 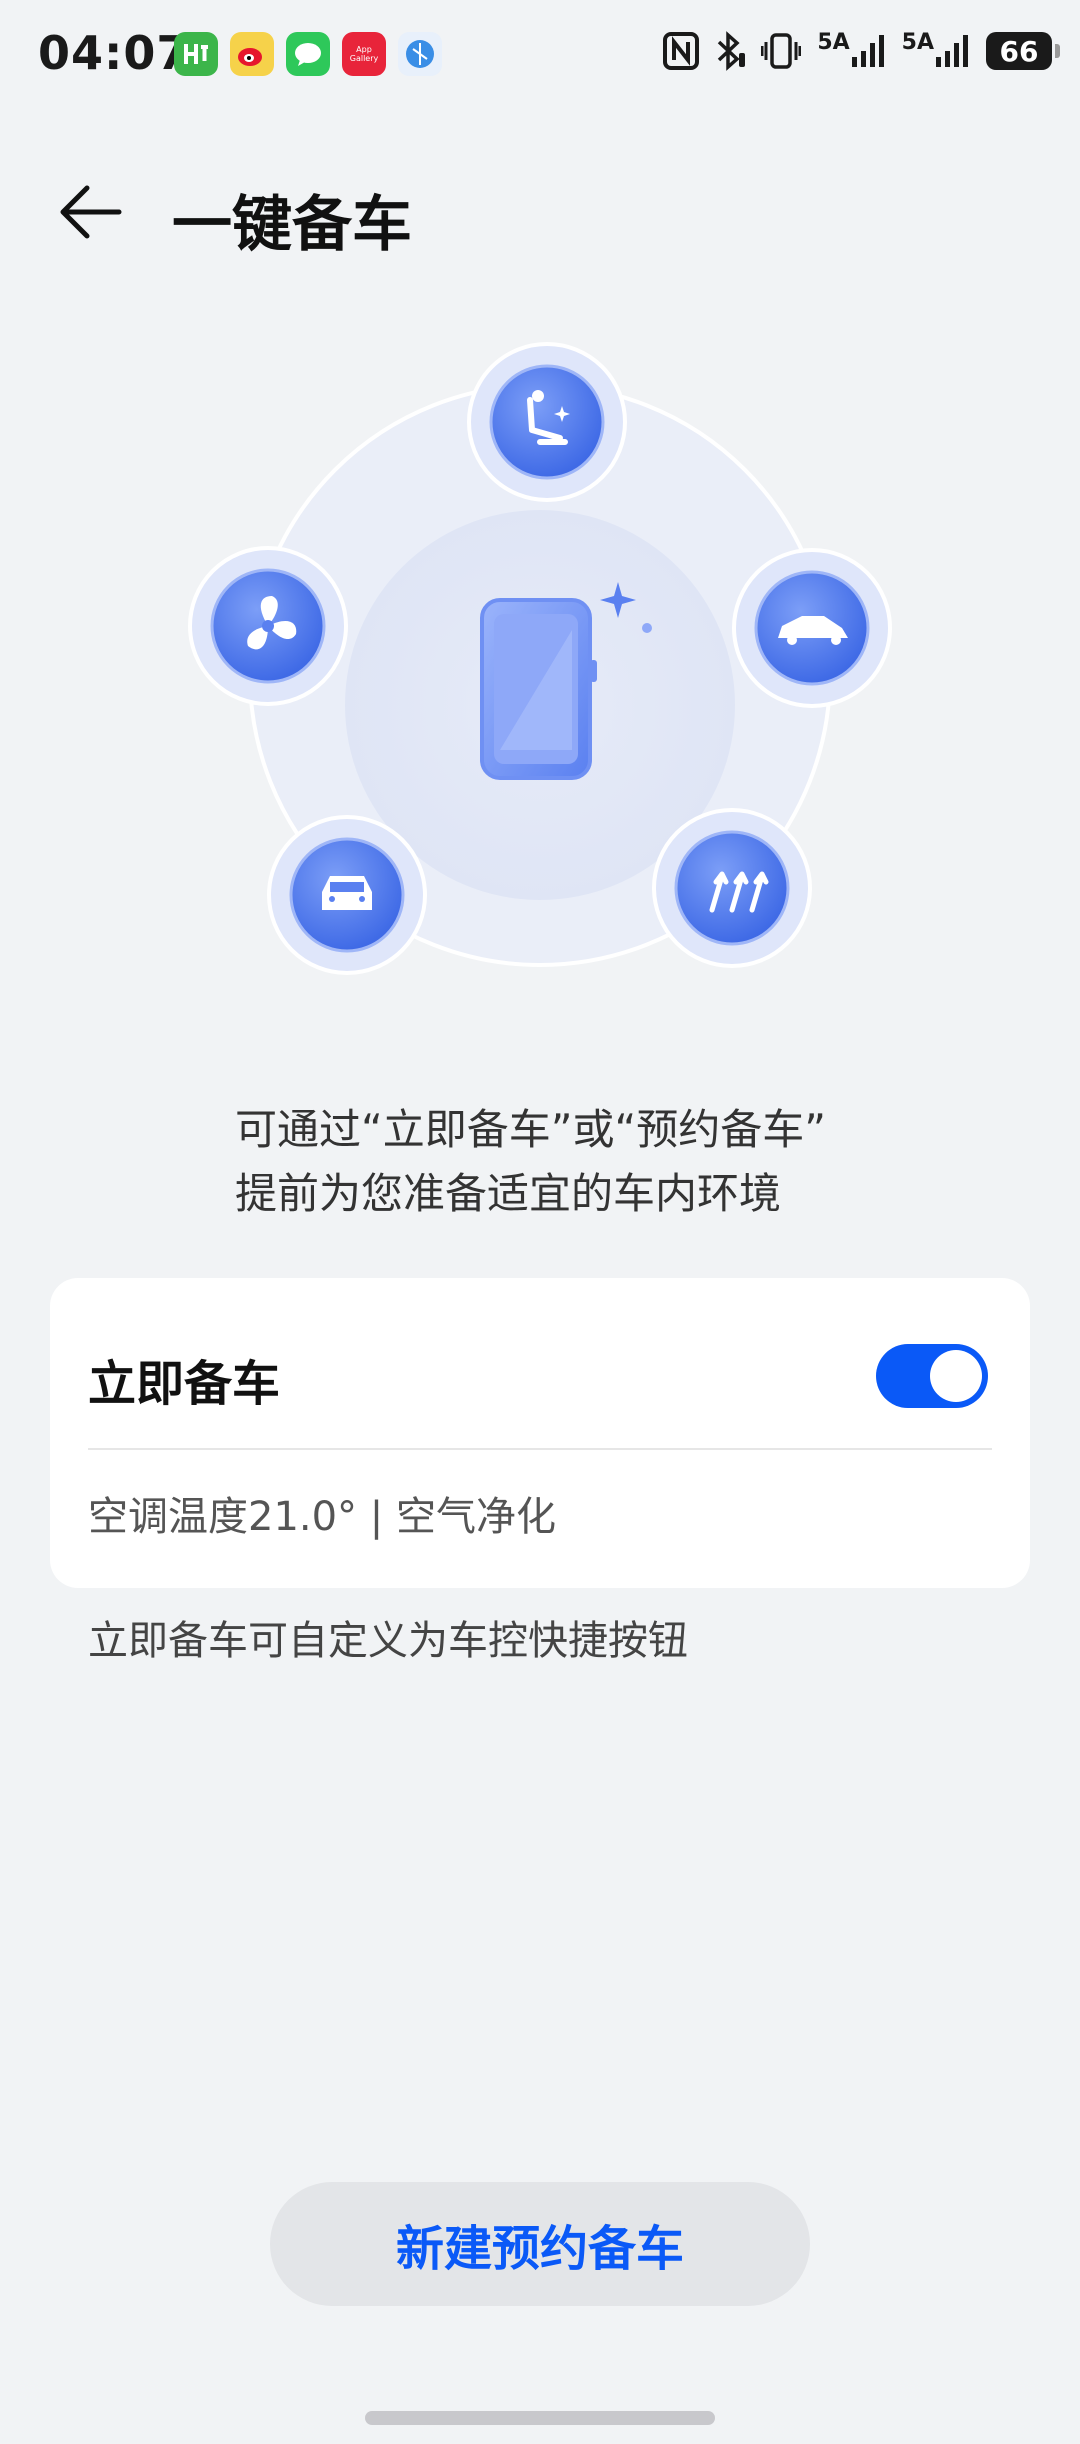 What do you see at coordinates (252, 54) in the screenshot?
I see `weibo-icon` at bounding box center [252, 54].